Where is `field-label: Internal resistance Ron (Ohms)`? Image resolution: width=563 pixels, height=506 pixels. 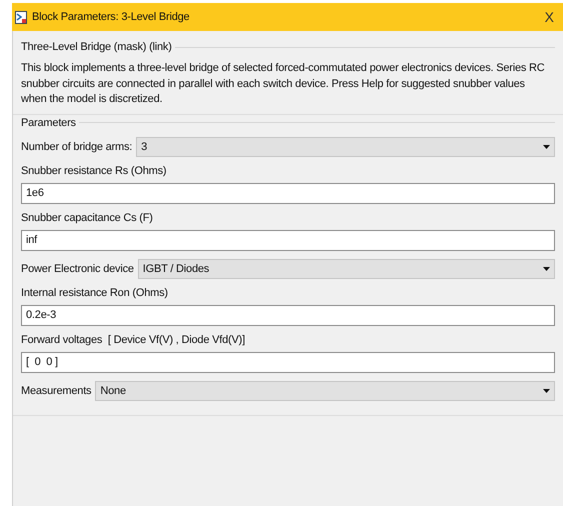 field-label: Internal resistance Ron (Ohms) is located at coordinates (95, 292).